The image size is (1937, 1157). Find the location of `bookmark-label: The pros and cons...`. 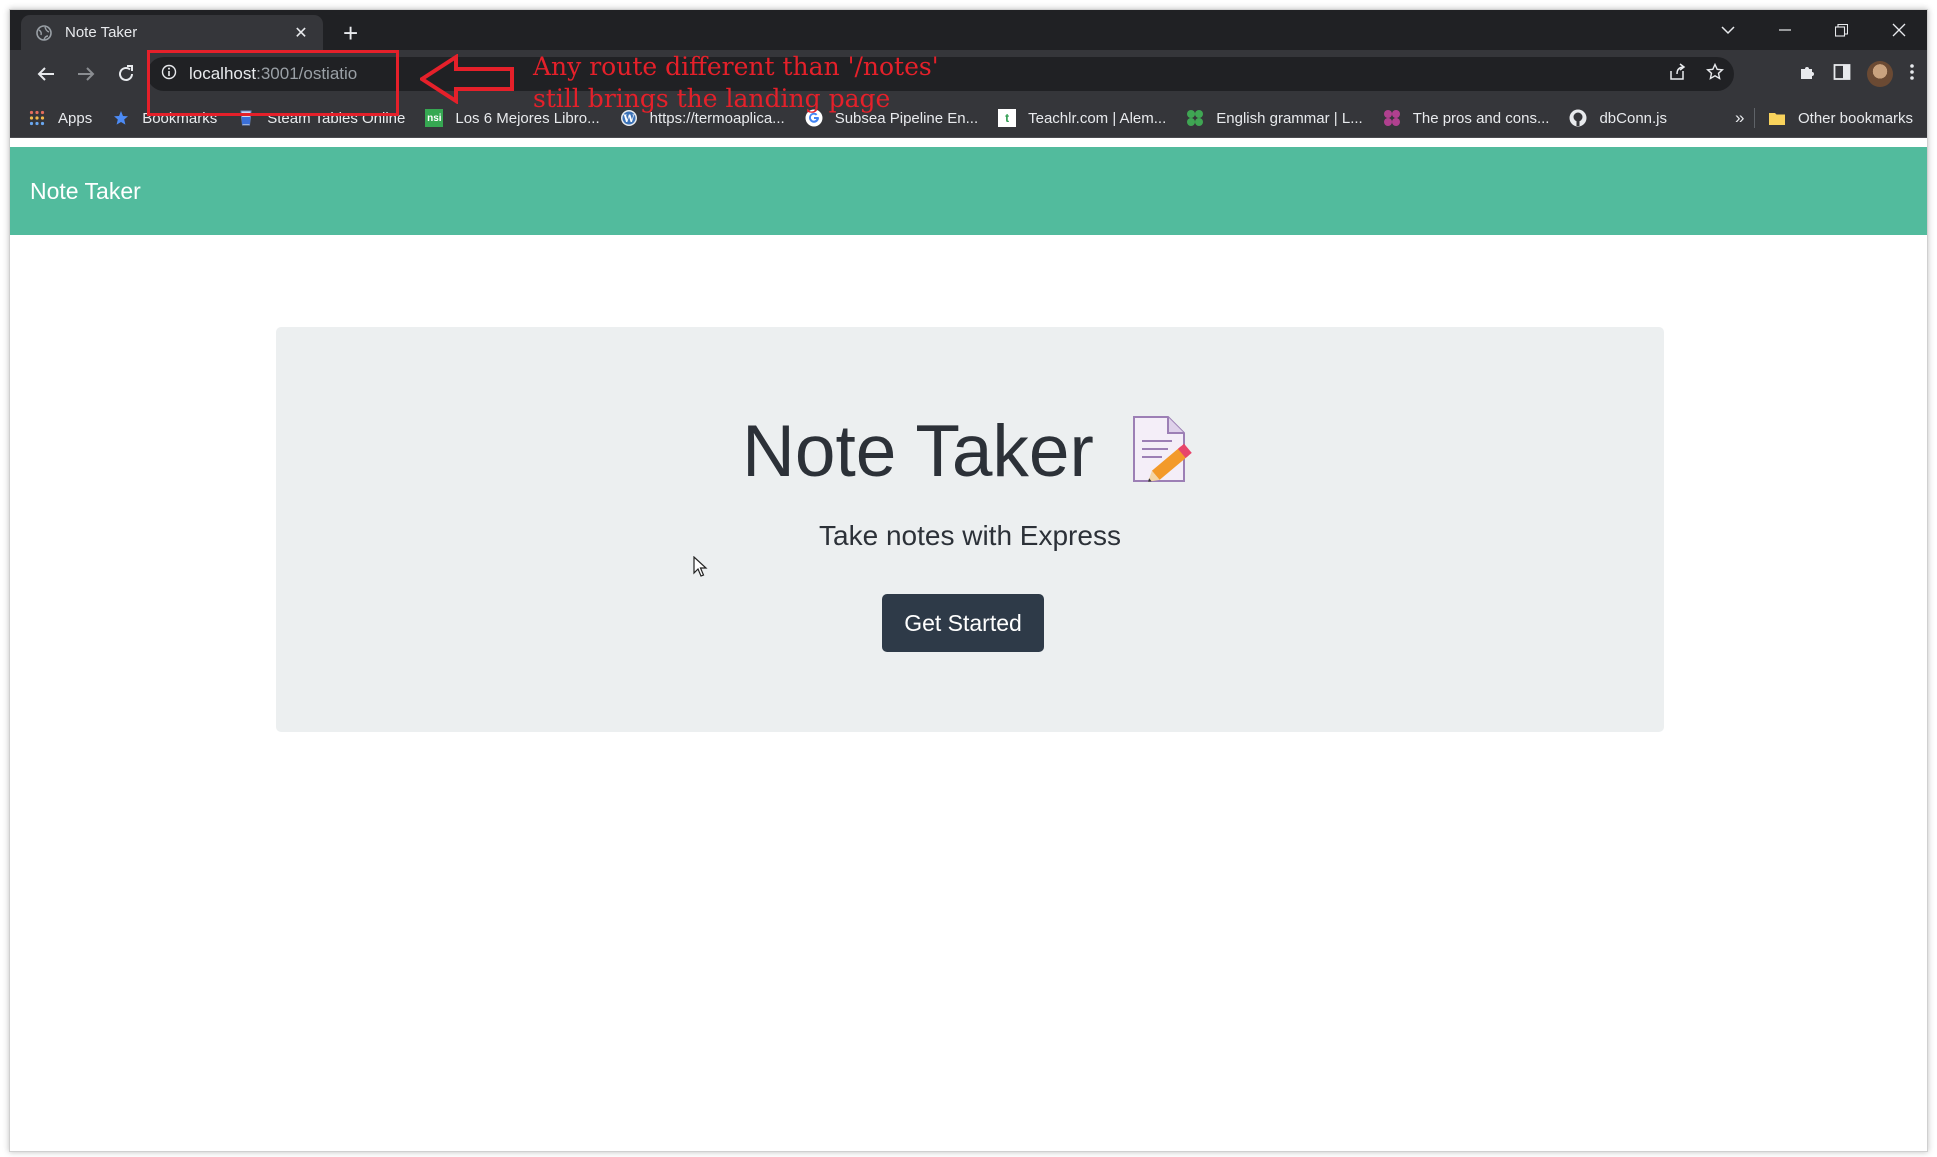

bookmark-label: The pros and cons... is located at coordinates (1481, 118).